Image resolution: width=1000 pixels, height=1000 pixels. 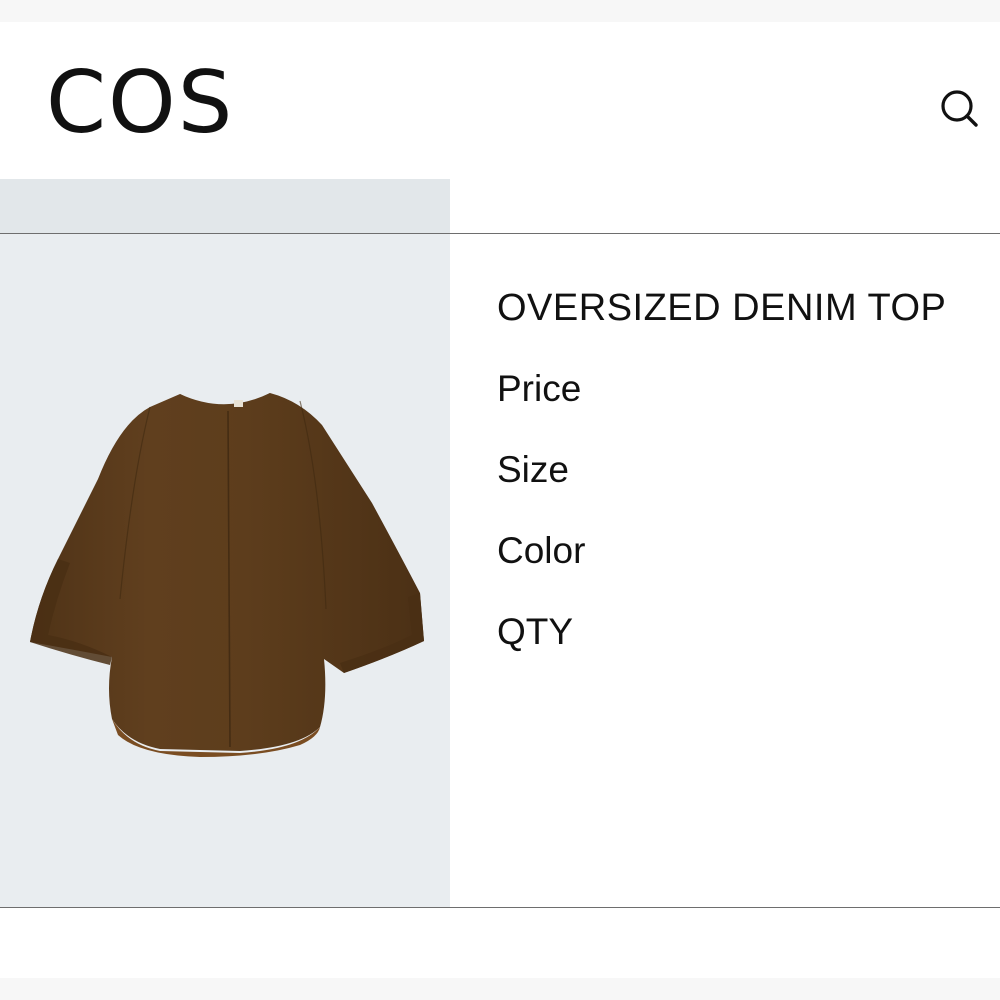 I want to click on search-icon, so click(x=959, y=108).